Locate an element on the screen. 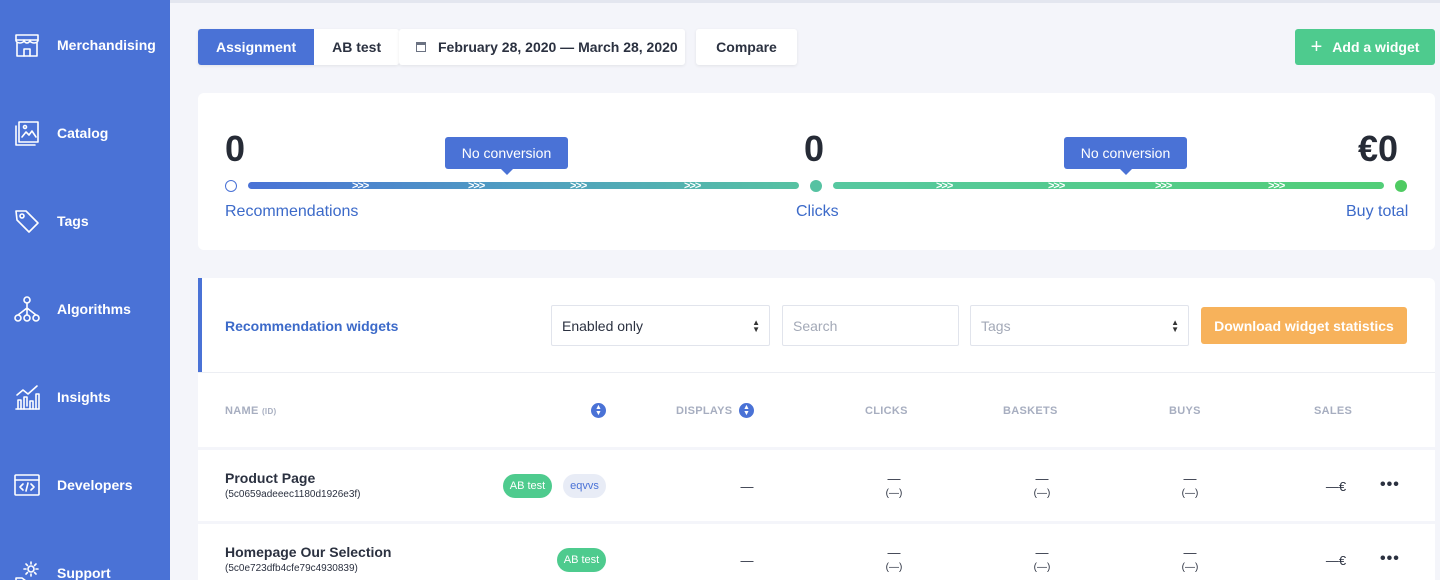  tag-icon is located at coordinates (27, 221).